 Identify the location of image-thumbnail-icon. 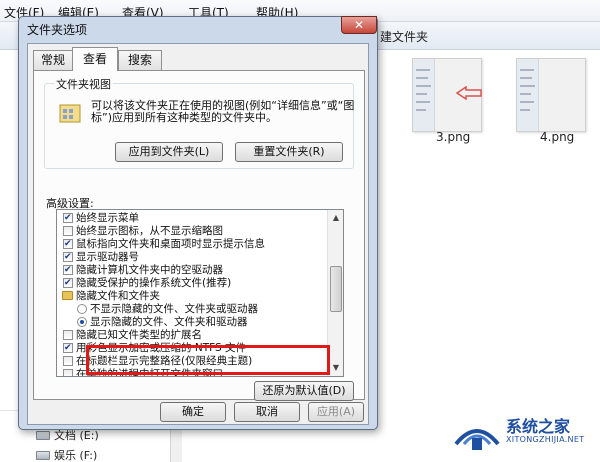
(551, 95).